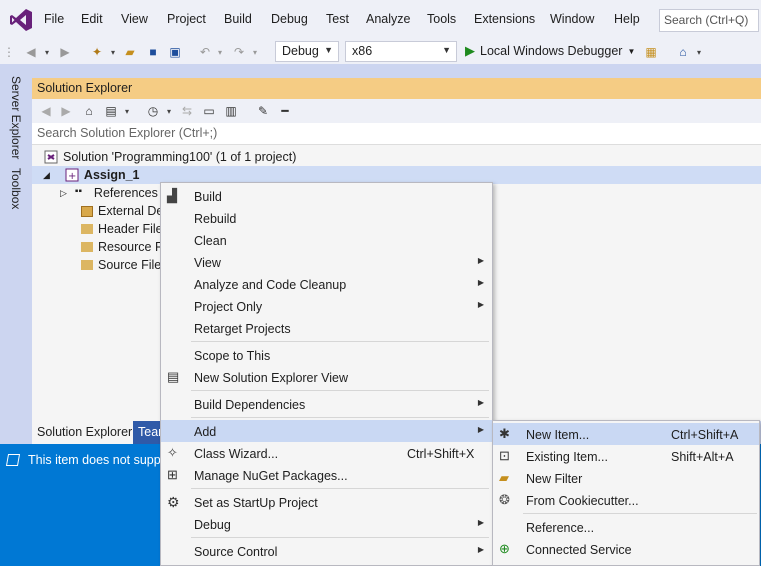 The height and width of the screenshot is (566, 761). I want to click on tree-item-label: References, so click(125, 193).